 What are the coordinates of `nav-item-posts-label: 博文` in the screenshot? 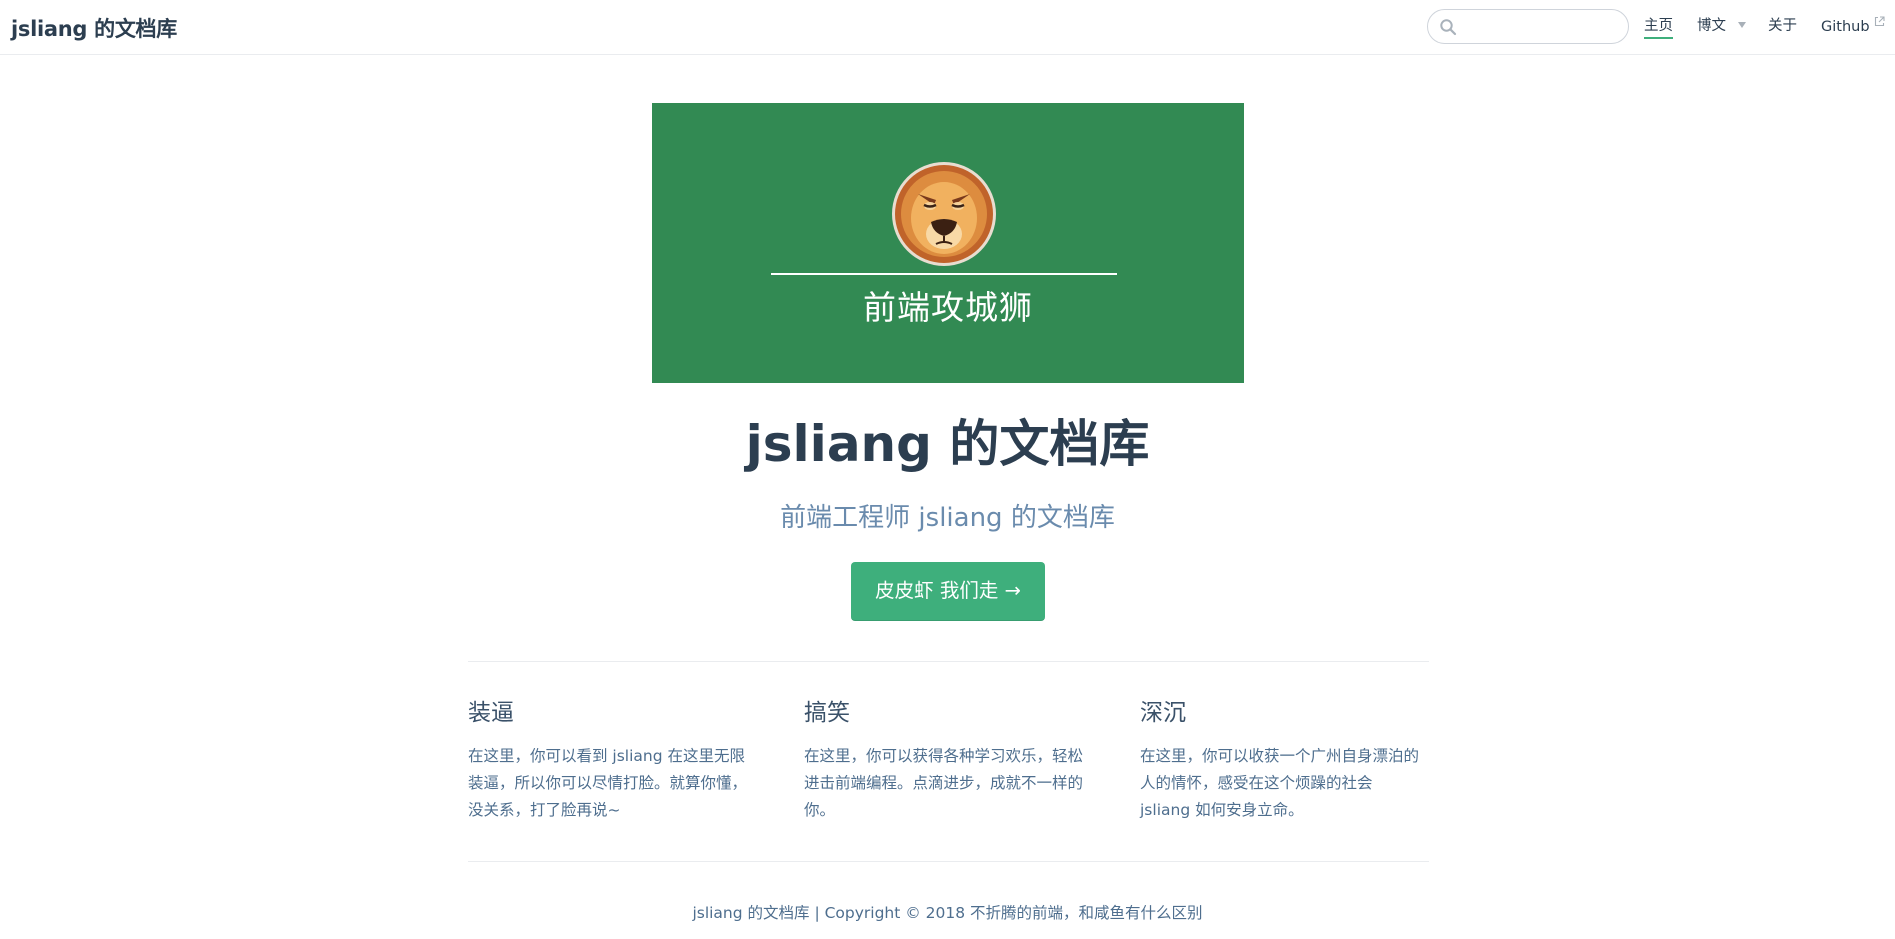 It's located at (1711, 26).